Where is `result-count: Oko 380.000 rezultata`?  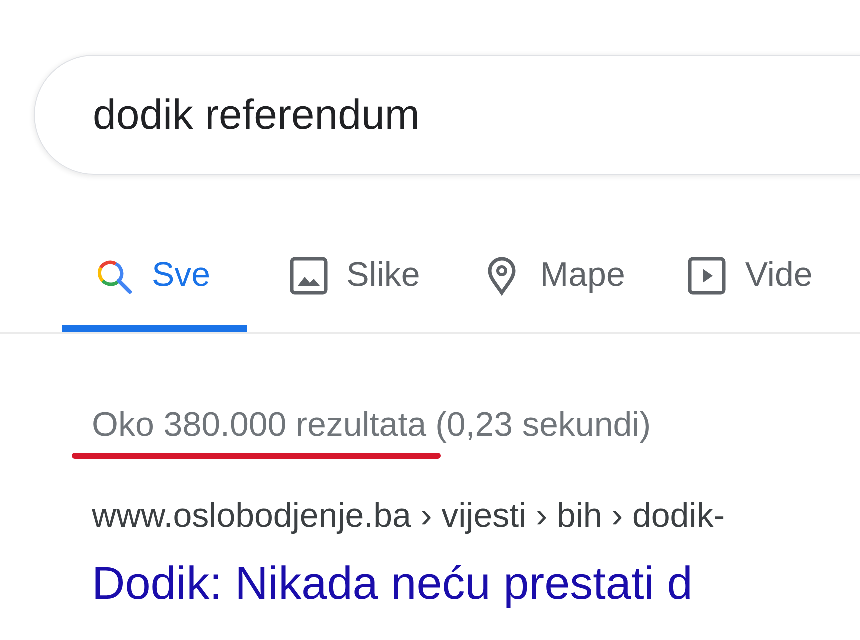
result-count: Oko 380.000 rezultata is located at coordinates (259, 425).